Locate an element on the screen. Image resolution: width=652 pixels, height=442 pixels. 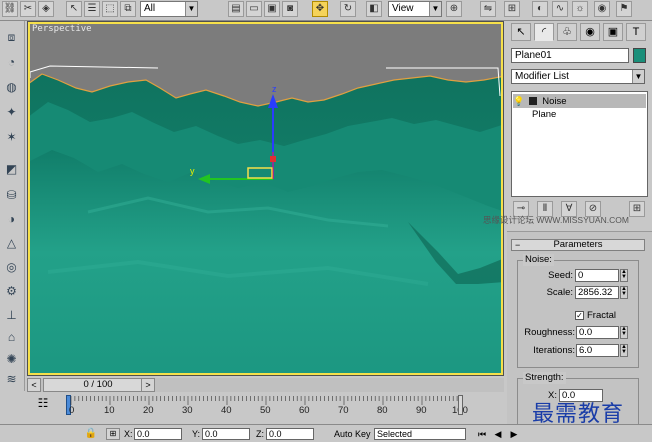
display-tab-icon: ▣ is located at coordinates (613, 32).